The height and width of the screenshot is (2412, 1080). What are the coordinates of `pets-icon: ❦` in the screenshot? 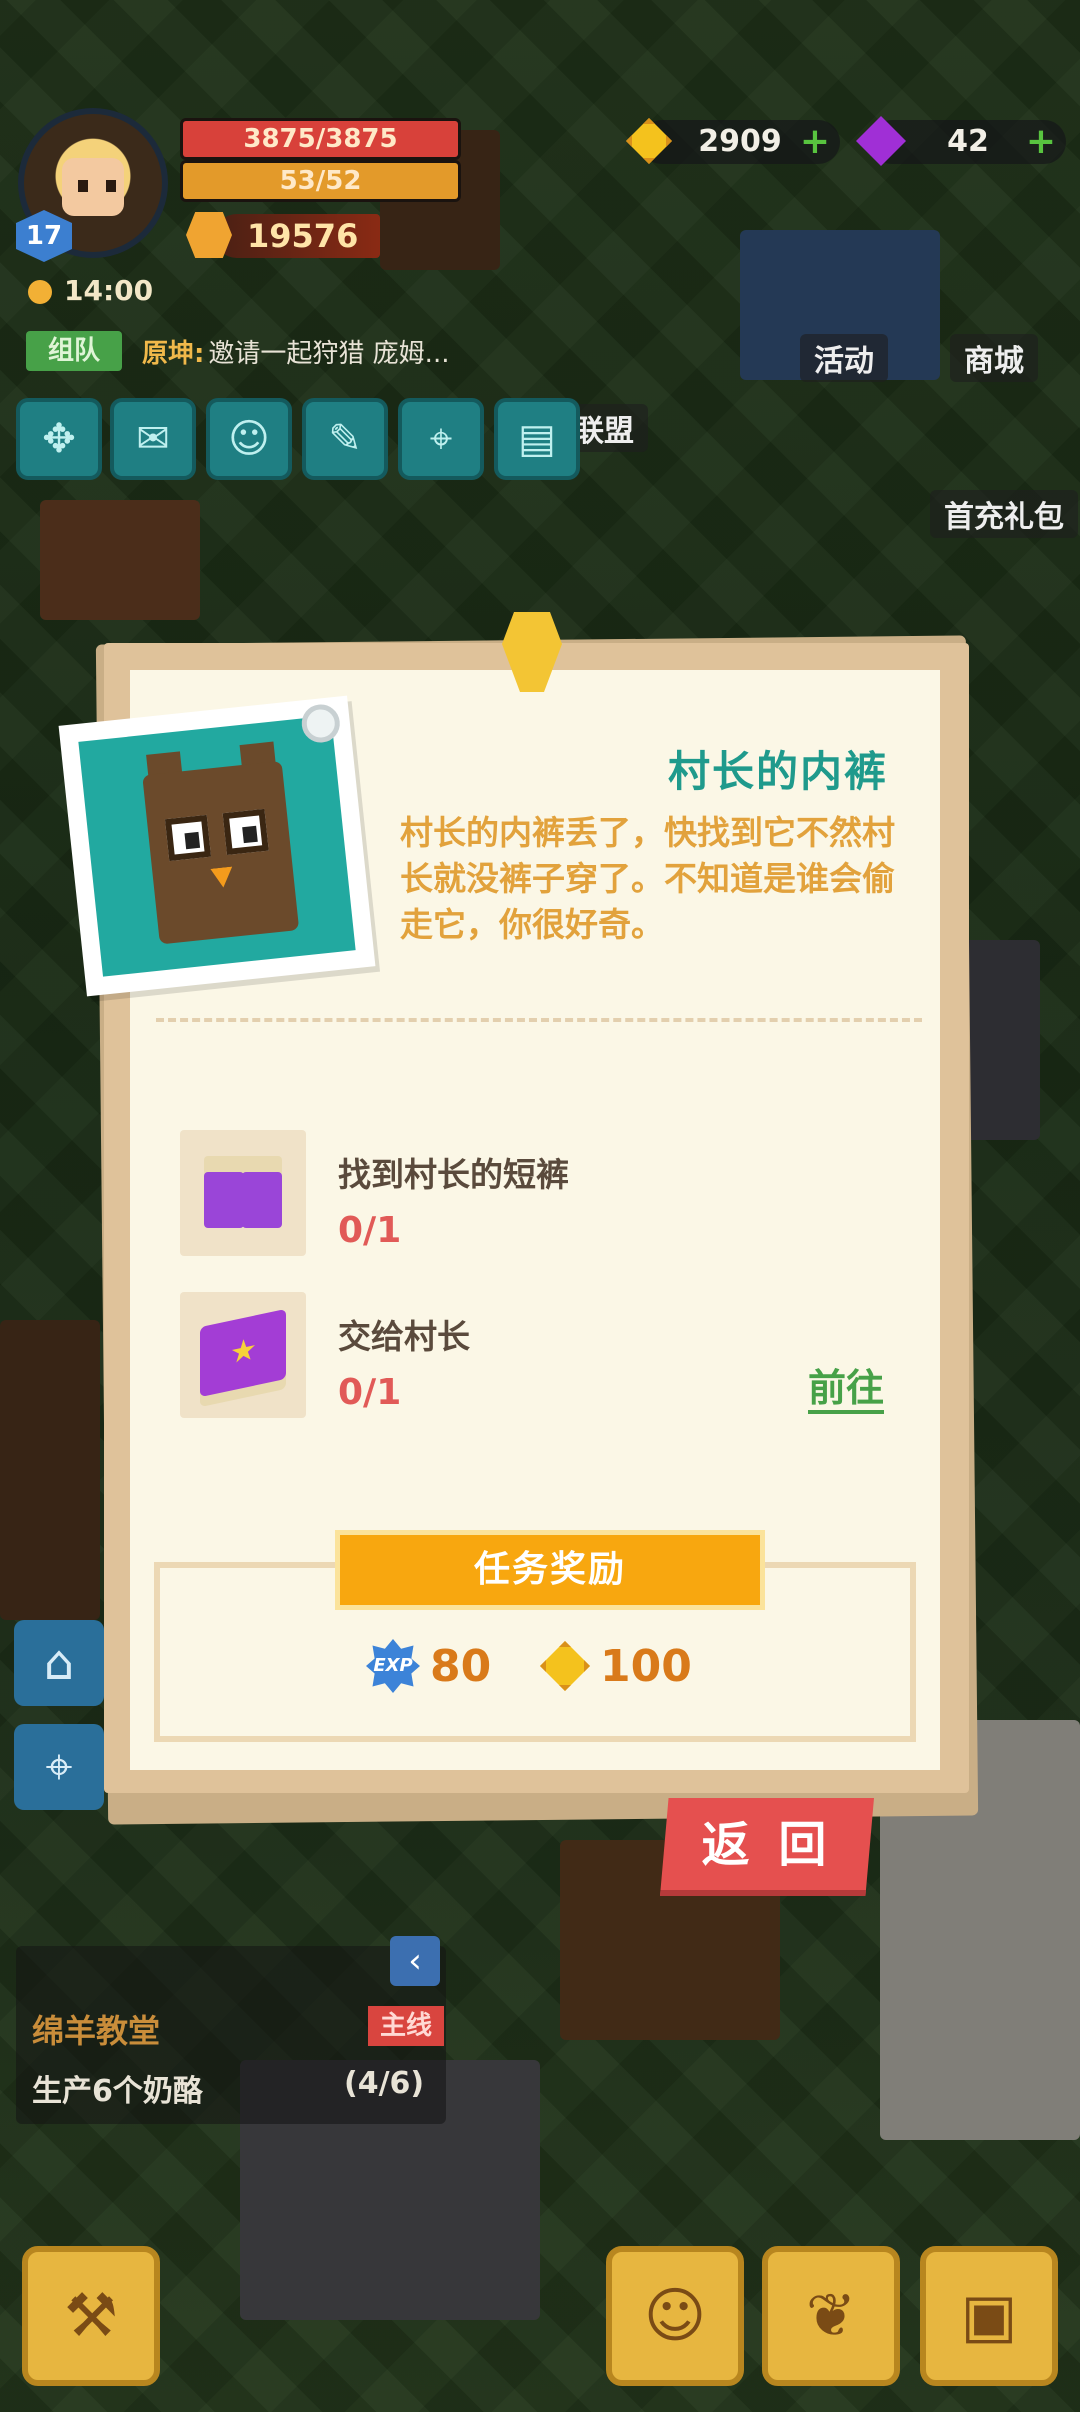 It's located at (831, 2316).